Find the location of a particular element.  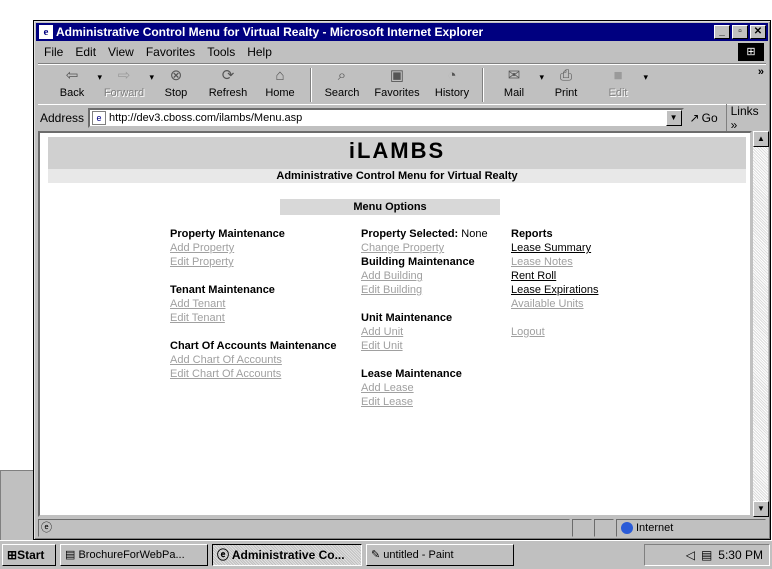

windows-logo-icon: ⊞ is located at coordinates (751, 52).